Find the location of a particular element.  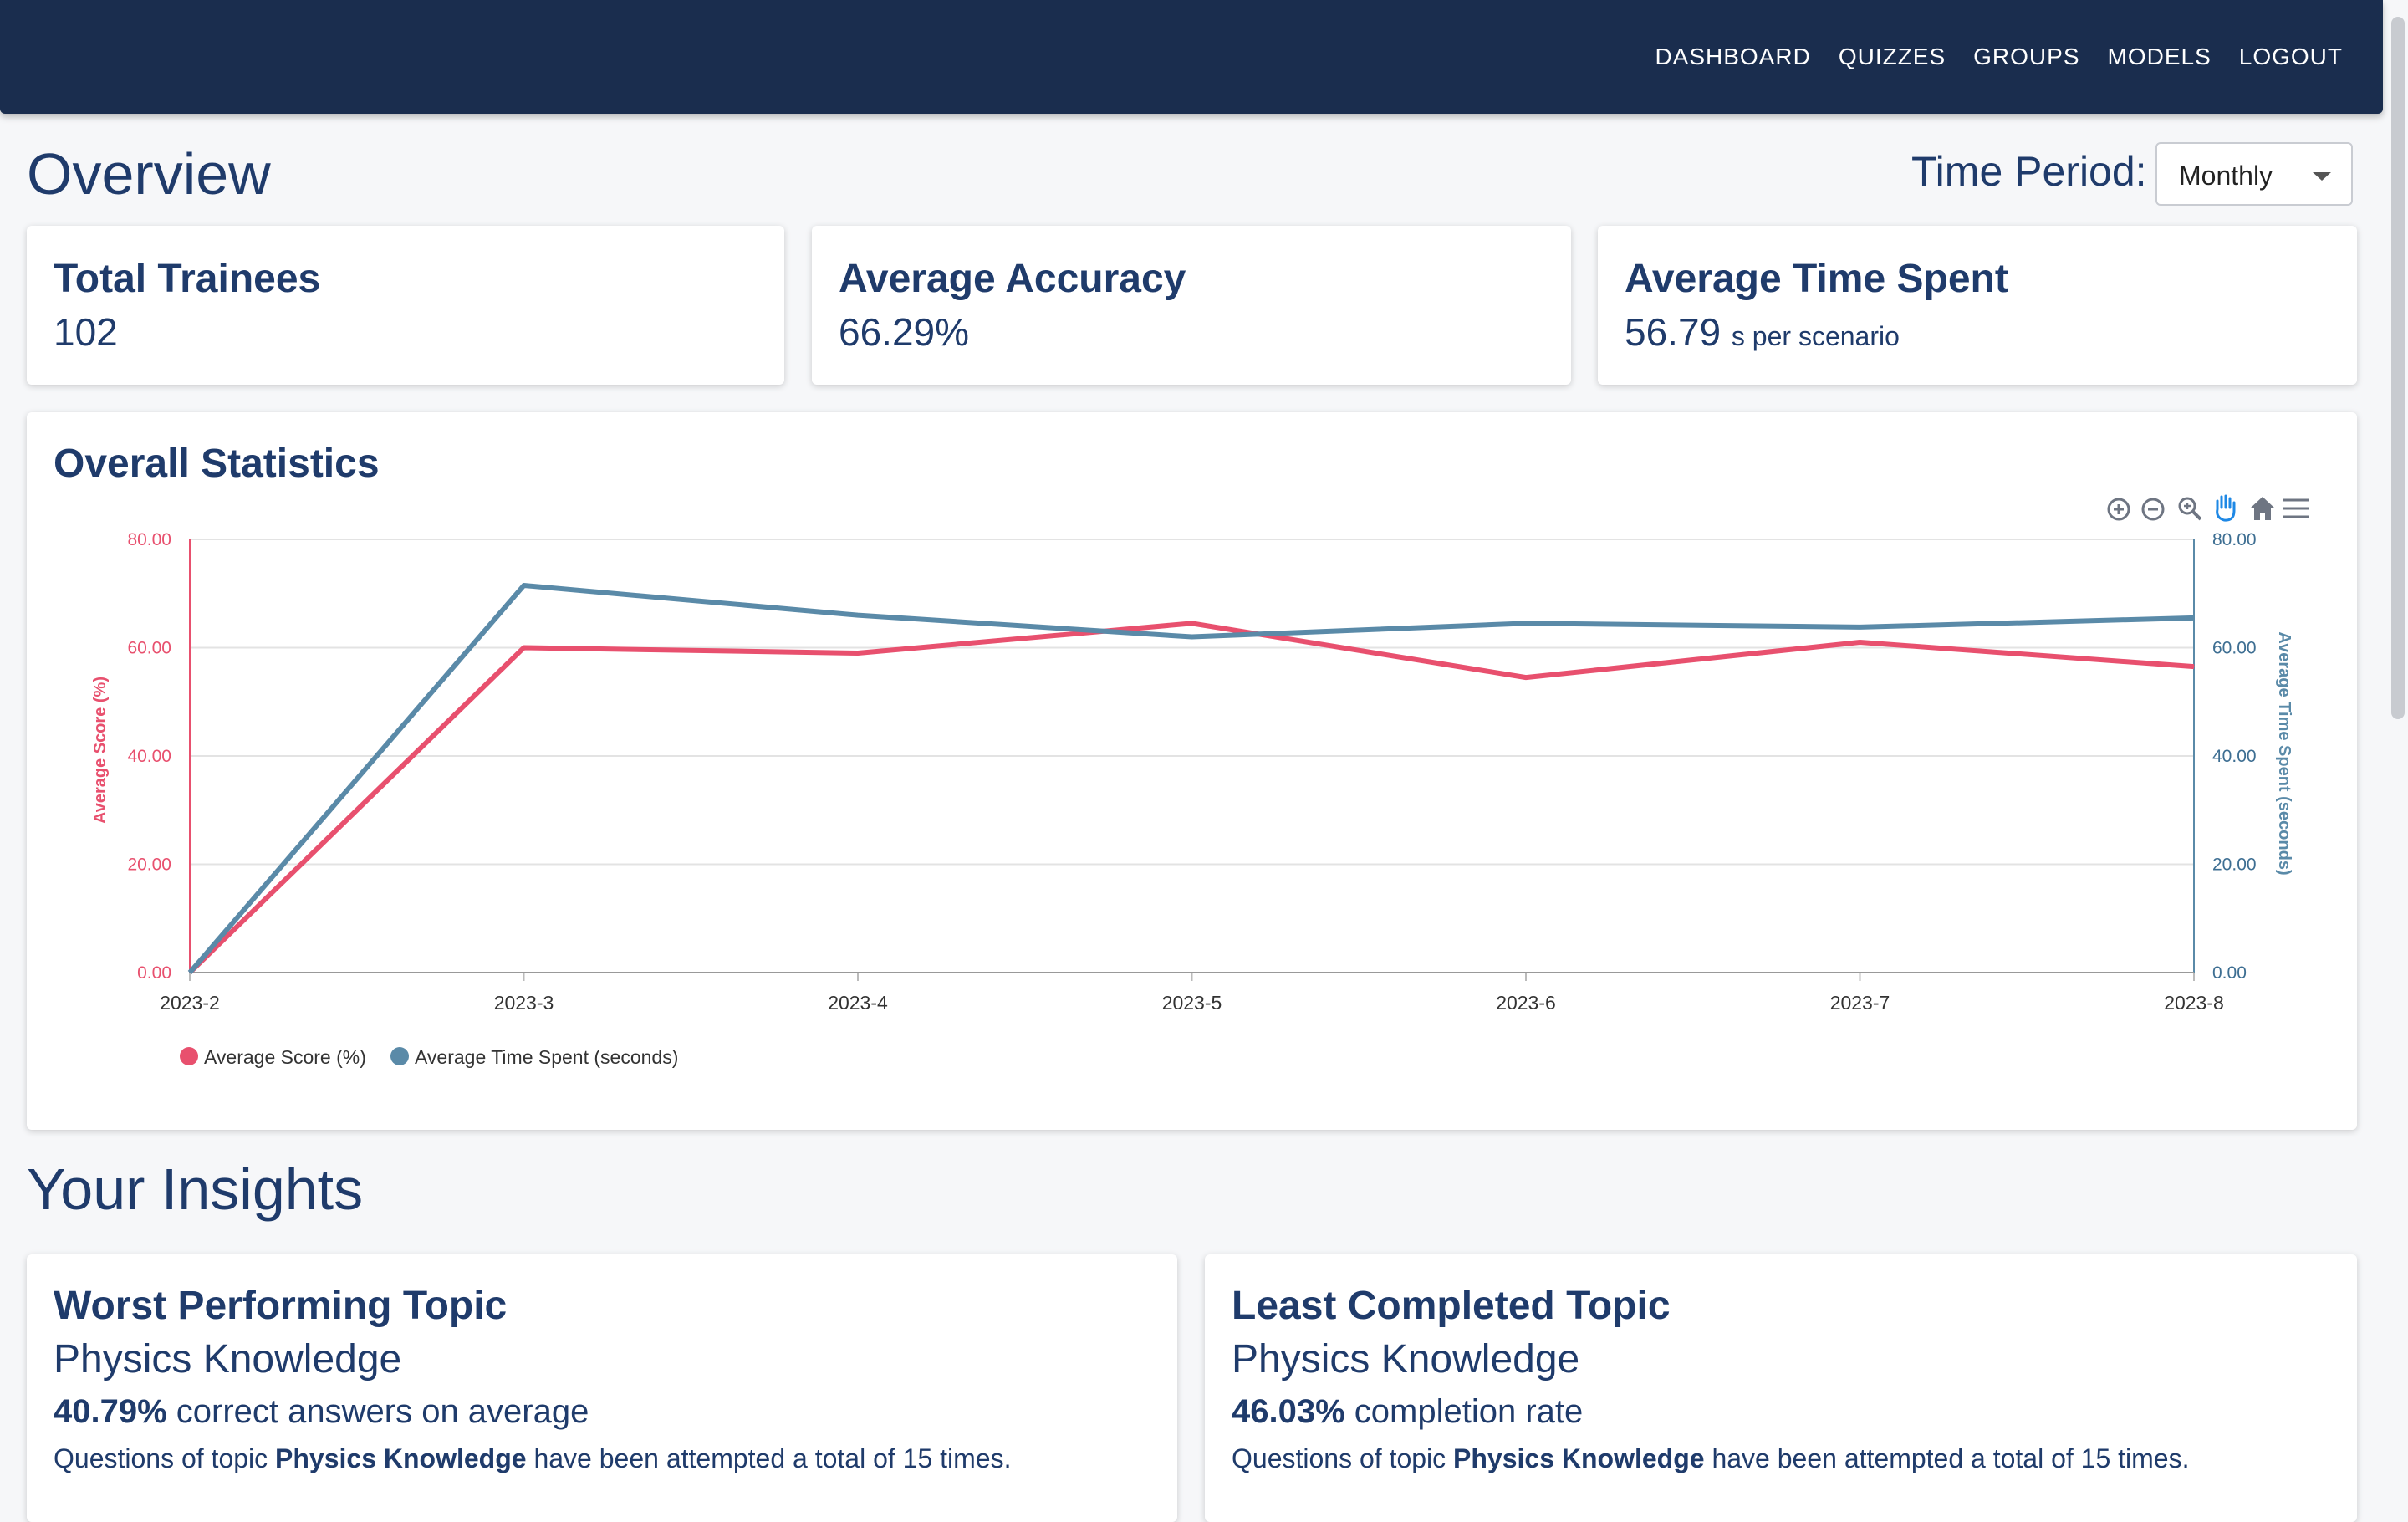

average-accuracy-value: 66.29% is located at coordinates (905, 332).